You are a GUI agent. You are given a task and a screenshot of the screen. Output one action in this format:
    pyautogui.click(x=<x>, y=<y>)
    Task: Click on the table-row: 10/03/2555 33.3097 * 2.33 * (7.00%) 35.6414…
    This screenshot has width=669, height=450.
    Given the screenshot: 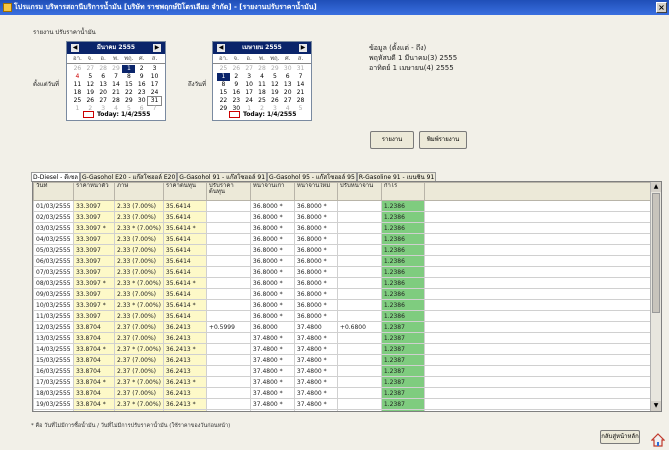 What is the action you would take?
    pyautogui.click(x=347, y=305)
    